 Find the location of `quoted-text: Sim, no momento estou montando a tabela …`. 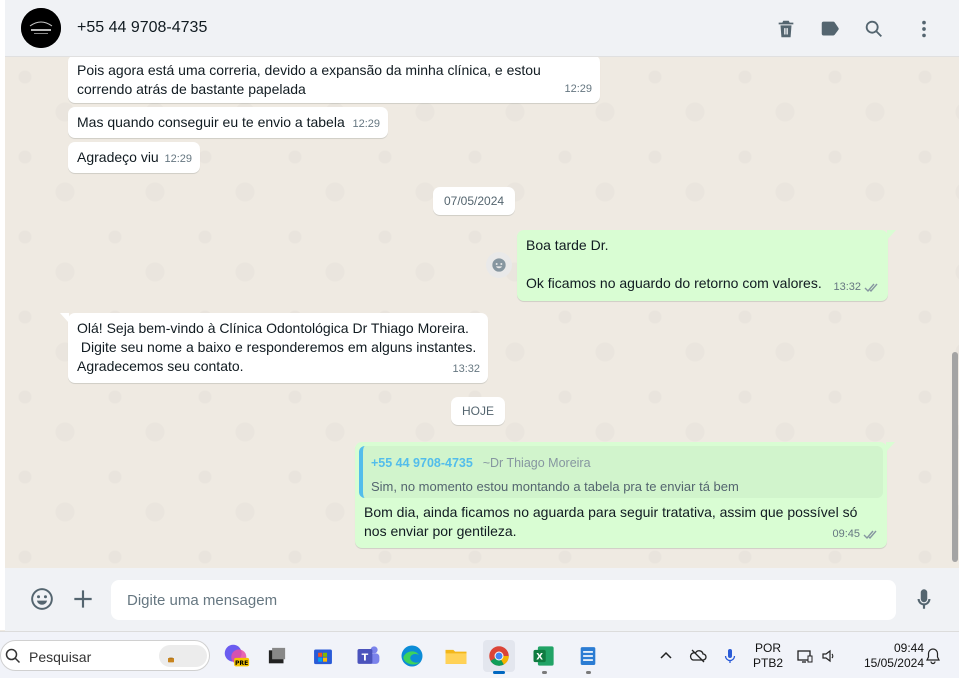

quoted-text: Sim, no momento estou montando a tabela … is located at coordinates (555, 486).